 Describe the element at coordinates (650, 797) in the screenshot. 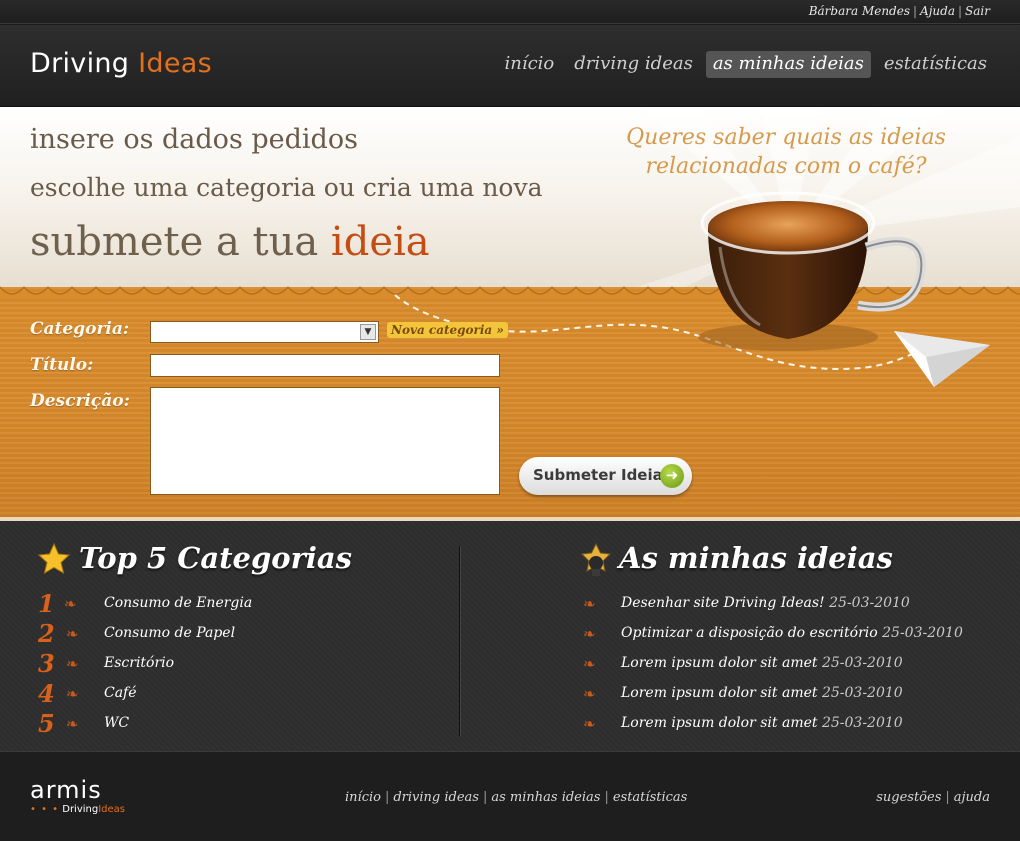

I see `footer-link-estatisticas: estatísticas` at that location.